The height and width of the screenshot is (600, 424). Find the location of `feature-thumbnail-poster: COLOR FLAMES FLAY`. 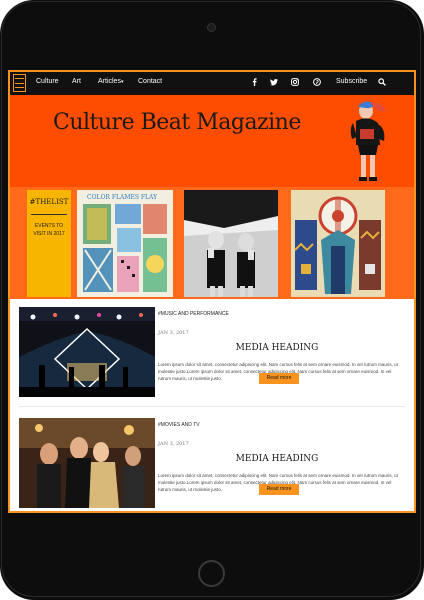

feature-thumbnail-poster: COLOR FLAMES FLAY is located at coordinates (125, 243).